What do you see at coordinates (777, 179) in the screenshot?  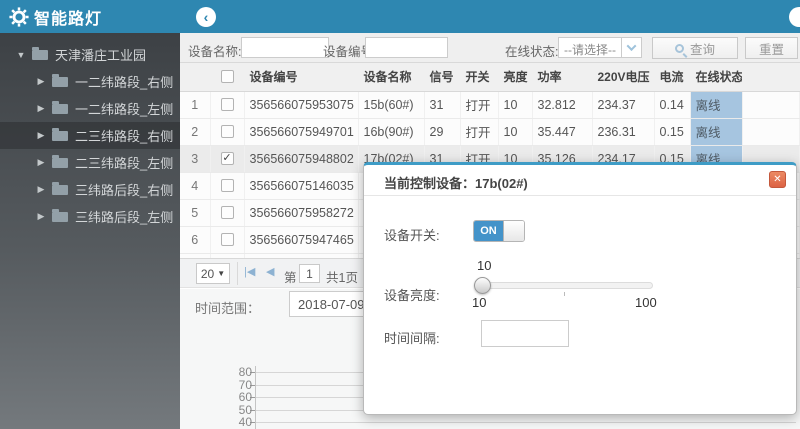 I see `close-icon: ✕` at bounding box center [777, 179].